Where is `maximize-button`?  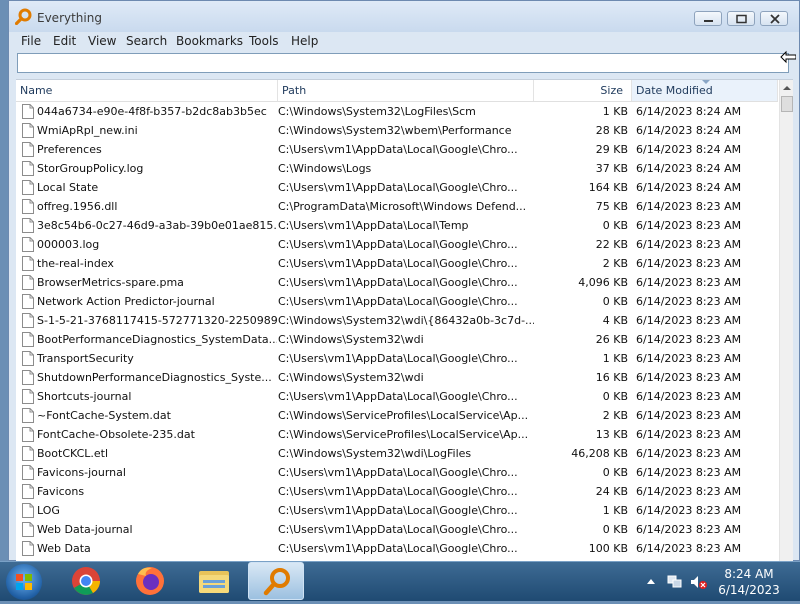 maximize-button is located at coordinates (741, 18).